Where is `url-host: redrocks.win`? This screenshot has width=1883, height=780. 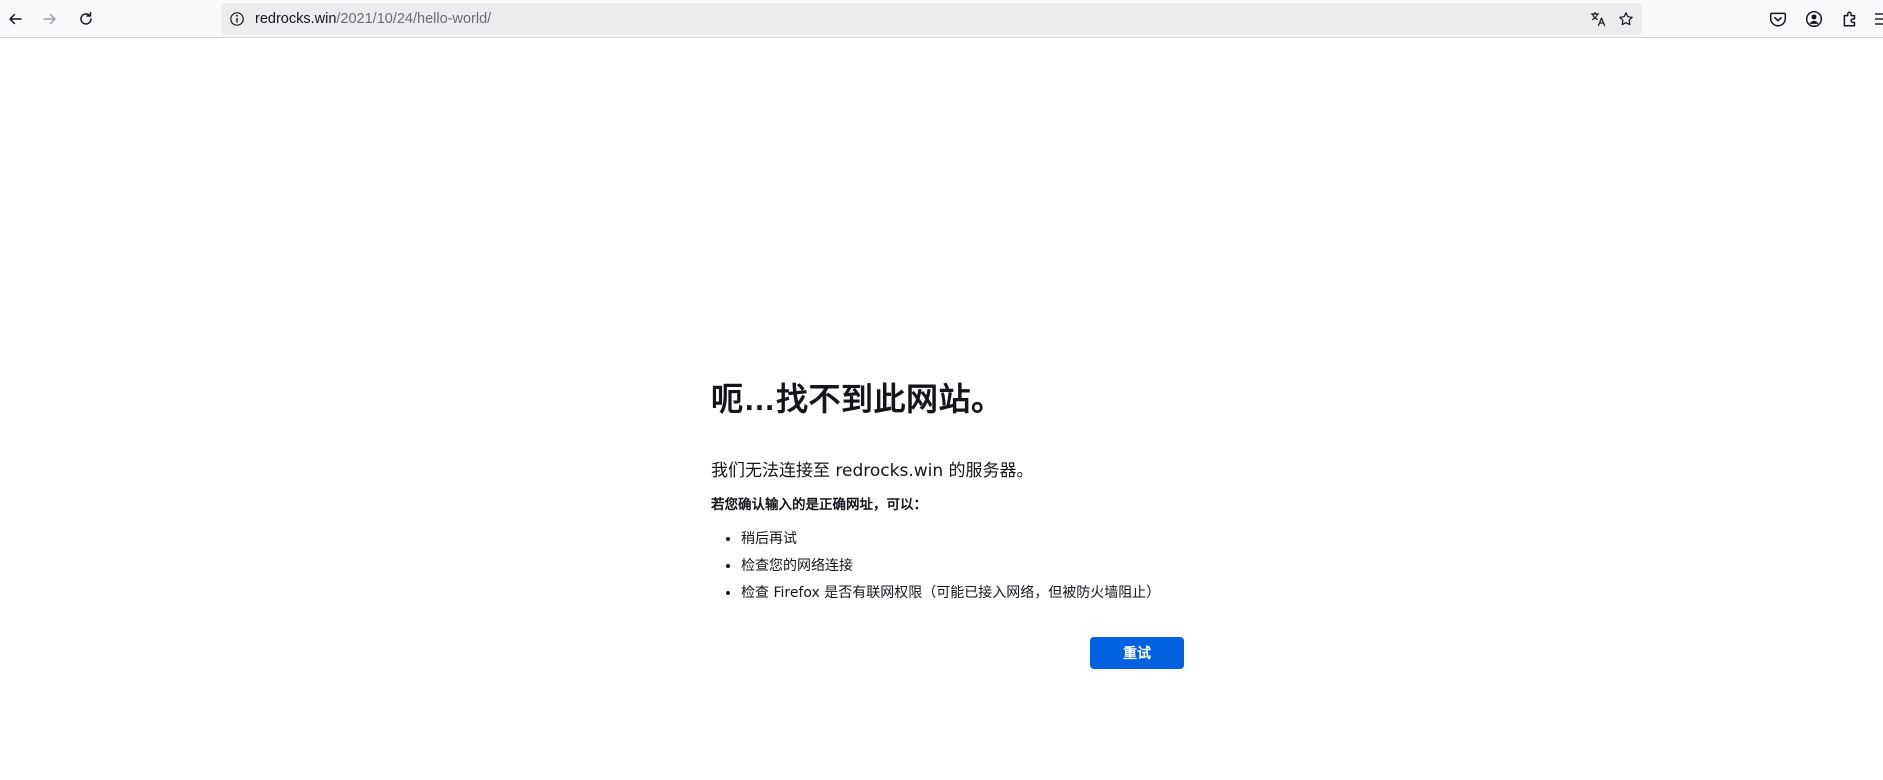 url-host: redrocks.win is located at coordinates (296, 19).